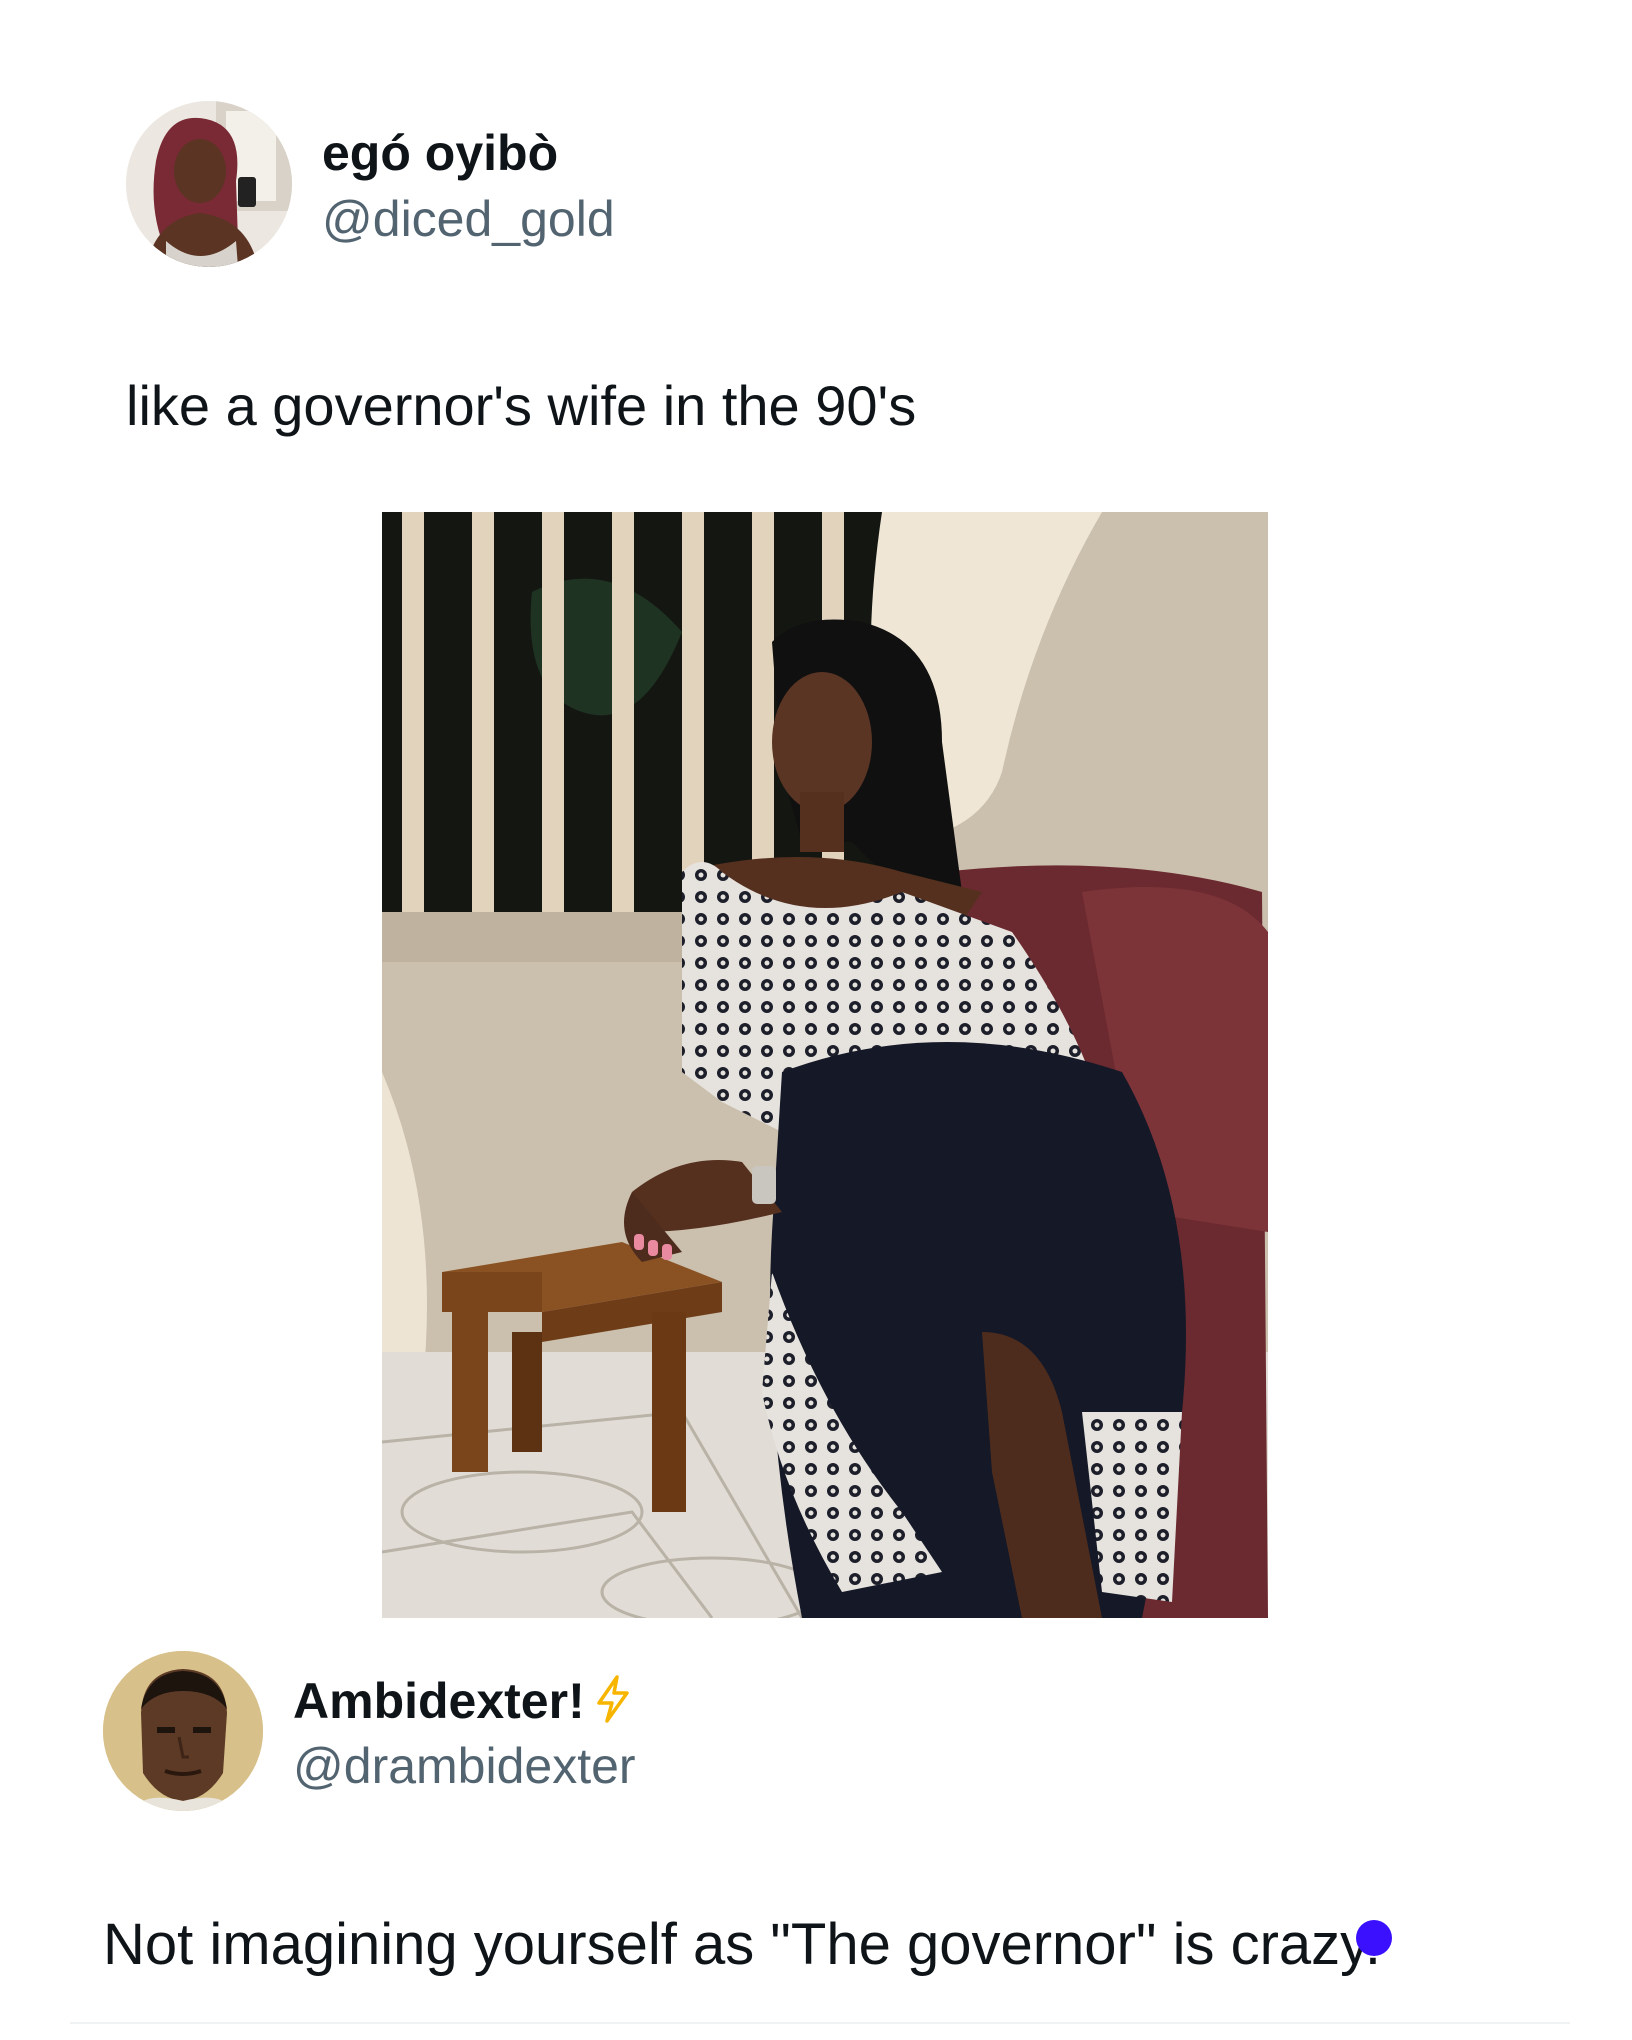 The width and height of the screenshot is (1632, 2040). Describe the element at coordinates (820, 2023) in the screenshot. I see `divider` at that location.